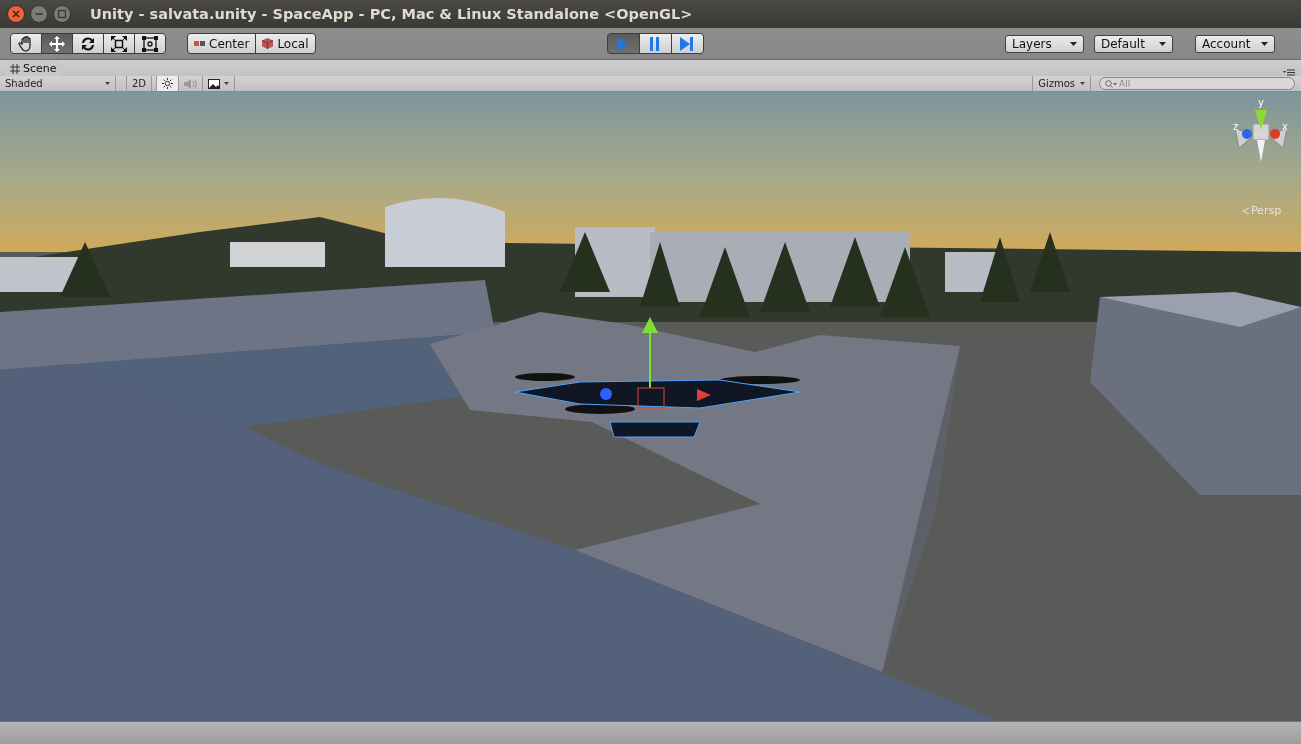 The image size is (1301, 744). I want to click on scale-icon, so click(119, 43).